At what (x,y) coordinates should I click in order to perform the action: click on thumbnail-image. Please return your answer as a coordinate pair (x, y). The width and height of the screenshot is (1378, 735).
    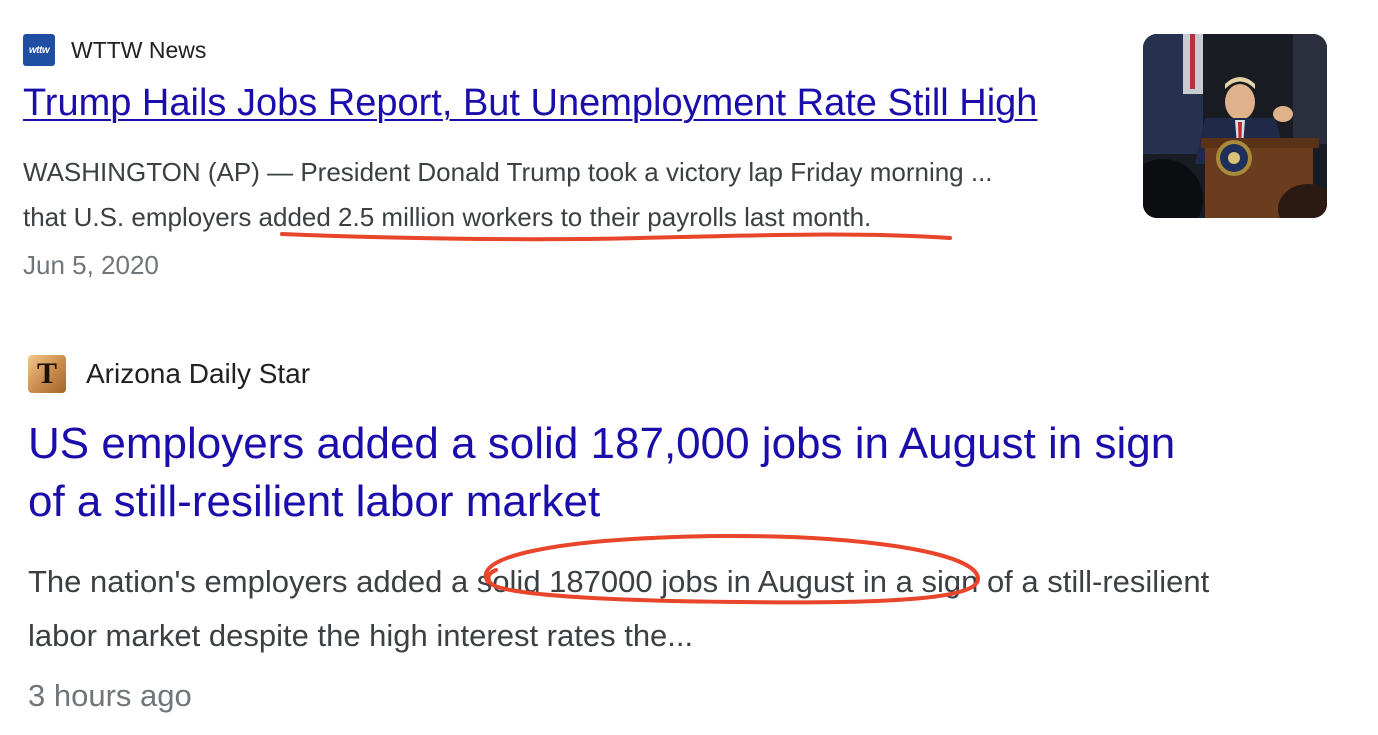
    Looking at the image, I should click on (1235, 126).